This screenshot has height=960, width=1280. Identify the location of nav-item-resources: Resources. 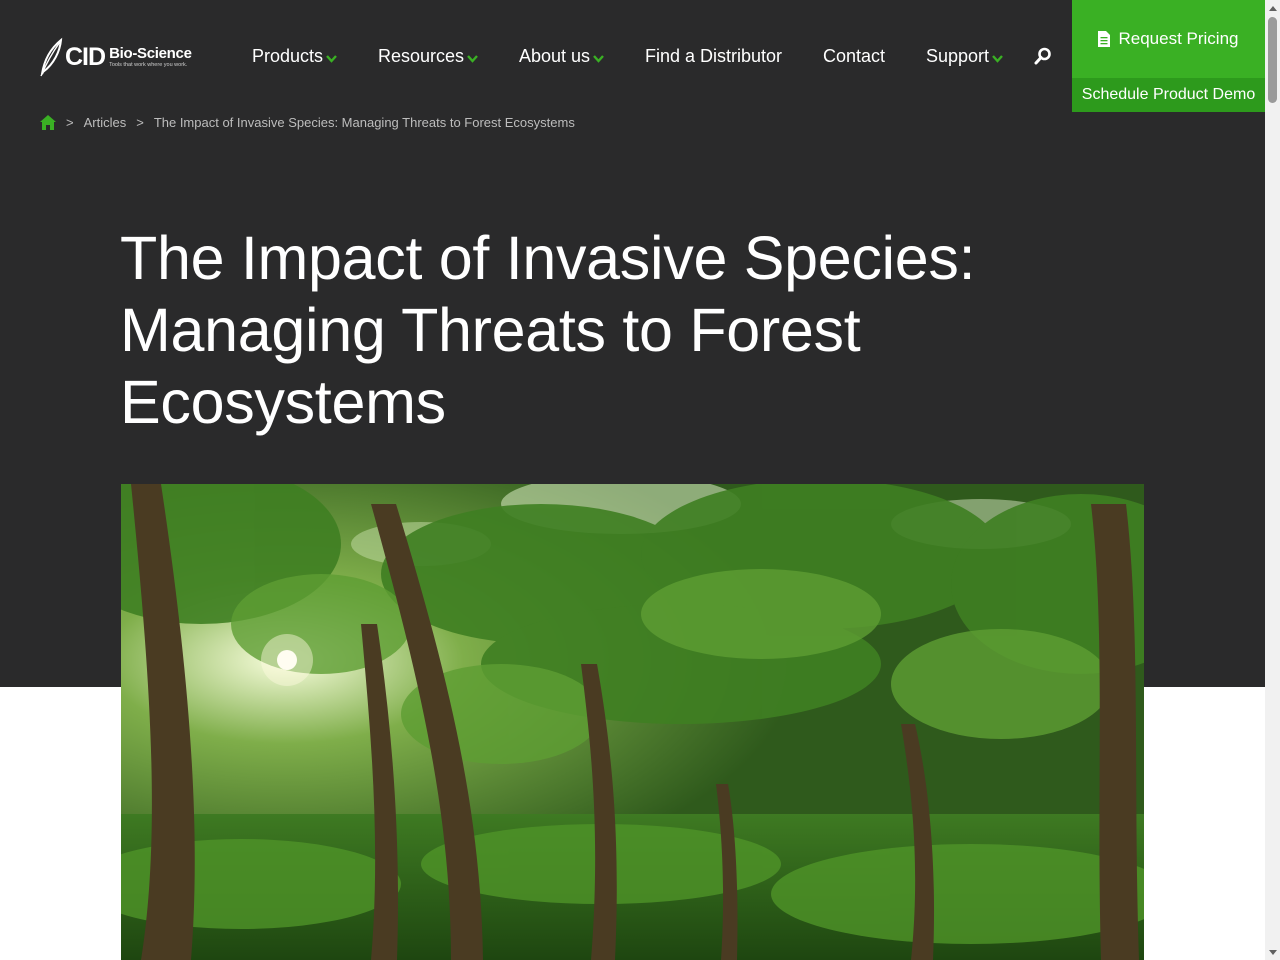
(428, 56).